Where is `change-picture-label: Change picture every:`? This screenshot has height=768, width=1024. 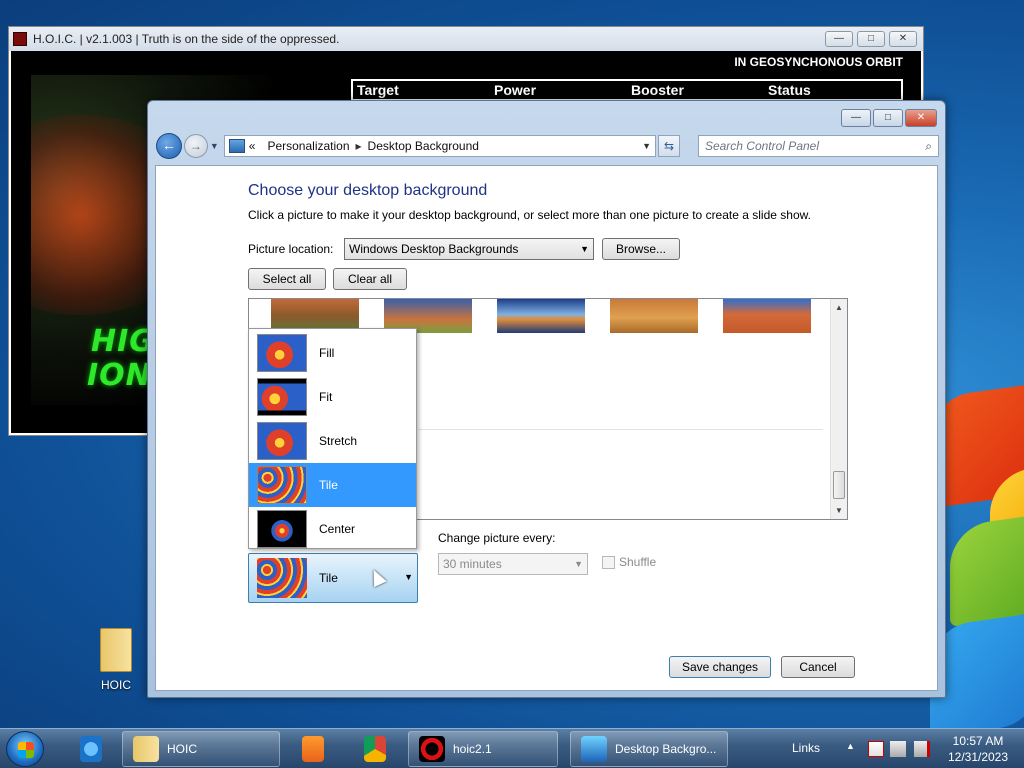
change-picture-label: Change picture every: is located at coordinates (497, 538).